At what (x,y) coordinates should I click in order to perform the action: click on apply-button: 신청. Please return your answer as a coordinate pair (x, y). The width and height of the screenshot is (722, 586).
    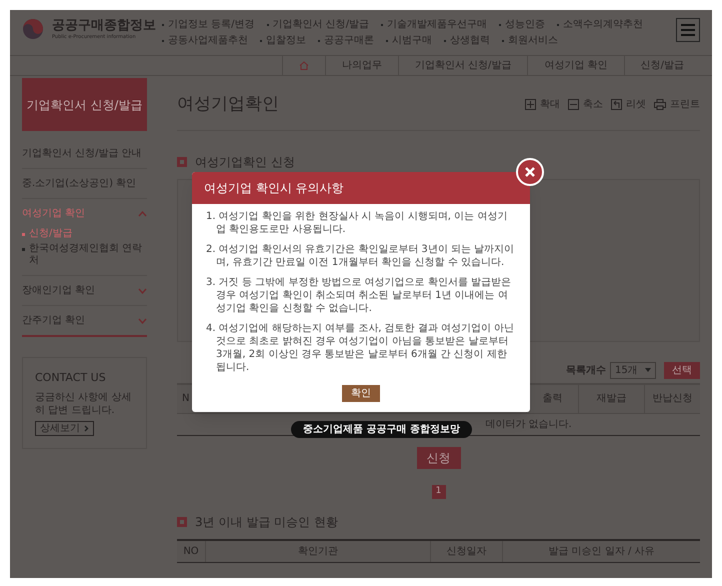
    Looking at the image, I should click on (438, 457).